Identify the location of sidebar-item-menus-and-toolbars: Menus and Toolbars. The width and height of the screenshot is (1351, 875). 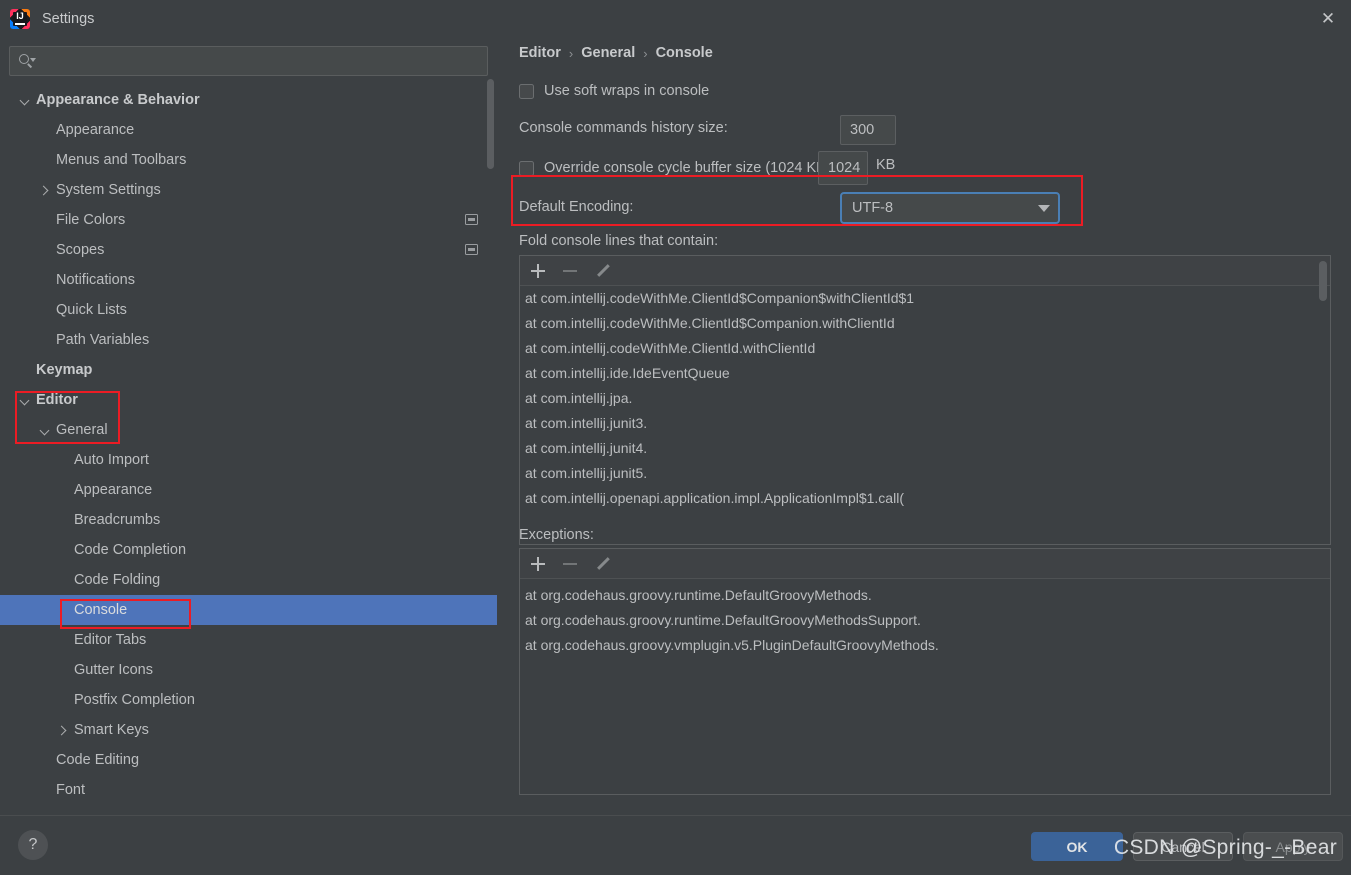
(248, 160).